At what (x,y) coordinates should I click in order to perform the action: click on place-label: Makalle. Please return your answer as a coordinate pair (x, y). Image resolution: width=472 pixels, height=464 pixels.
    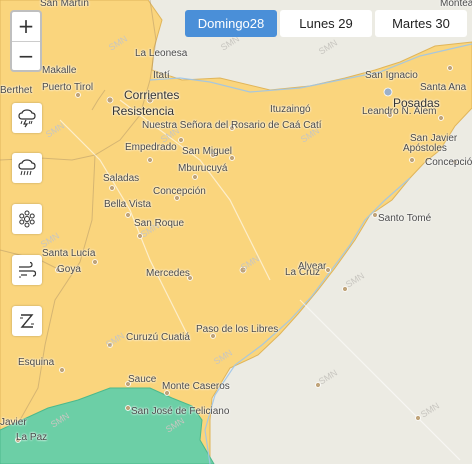
    Looking at the image, I should click on (59, 70).